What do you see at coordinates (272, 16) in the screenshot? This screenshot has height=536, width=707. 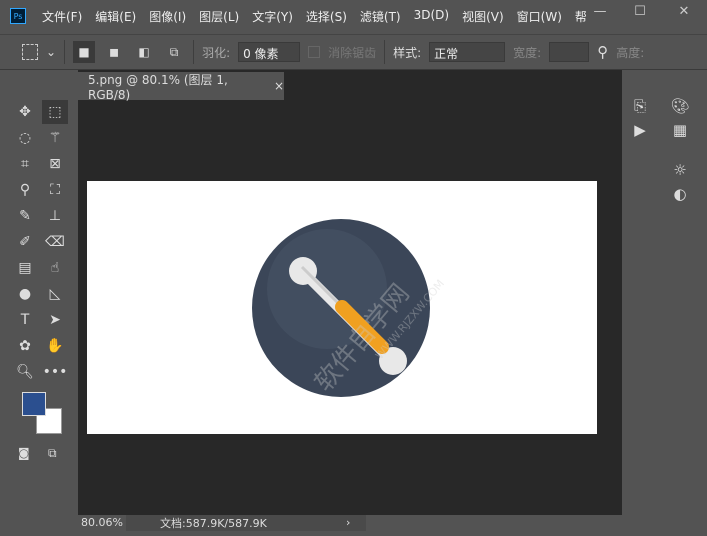 I see `menu-type: 文字(Y)` at bounding box center [272, 16].